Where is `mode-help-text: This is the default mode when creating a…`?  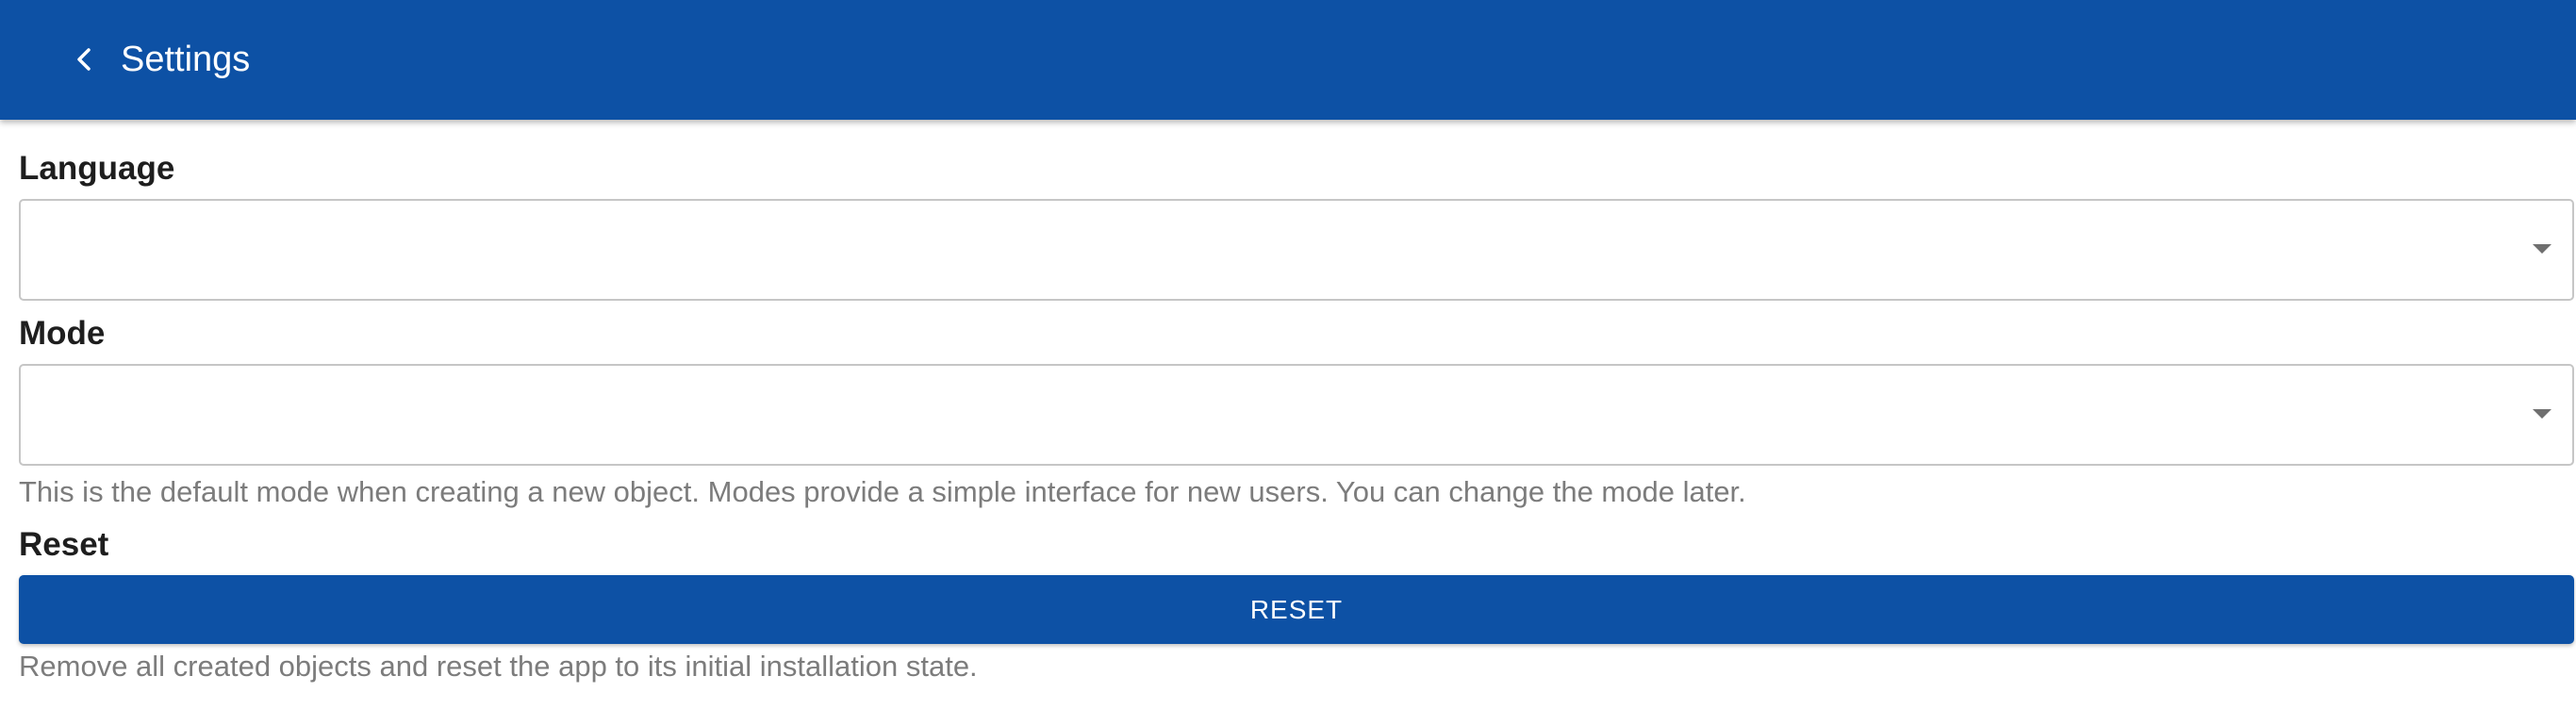
mode-help-text: This is the default mode when creating a… is located at coordinates (882, 491).